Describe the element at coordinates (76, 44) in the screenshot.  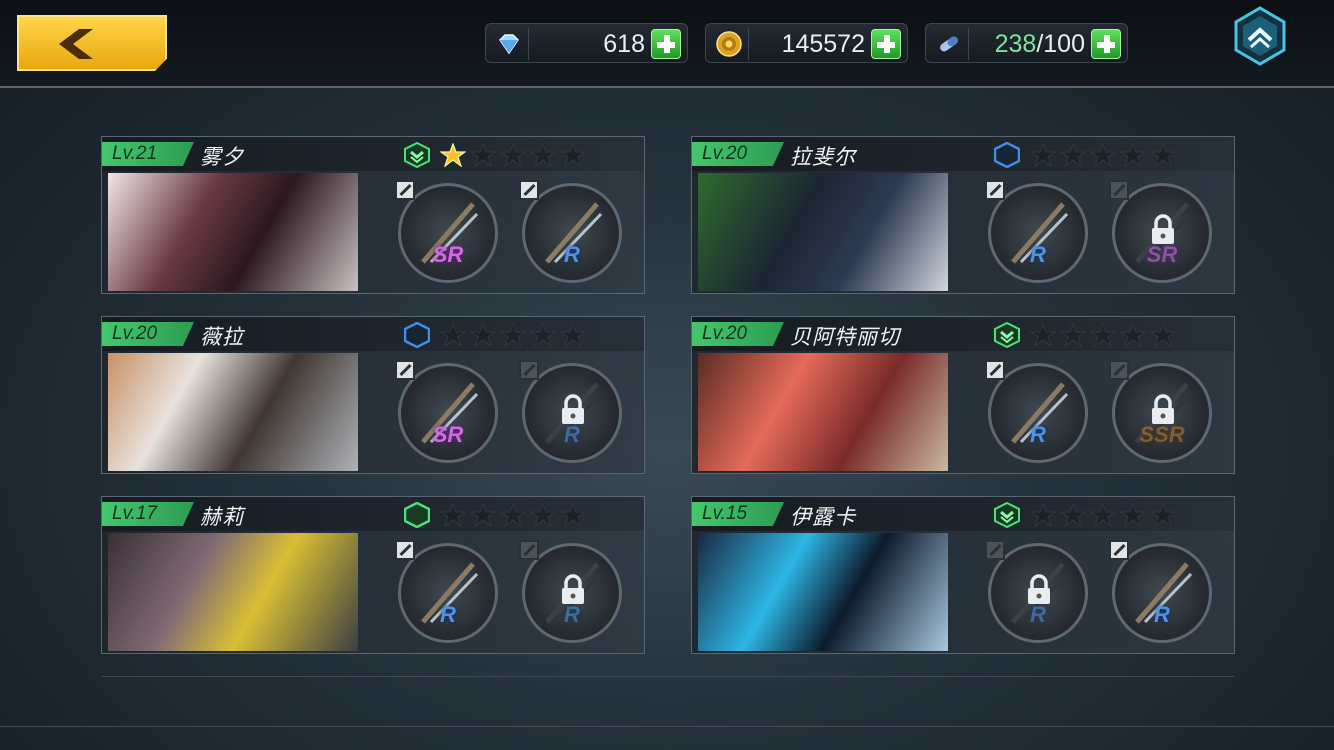
I see `chevron-left-icon` at that location.